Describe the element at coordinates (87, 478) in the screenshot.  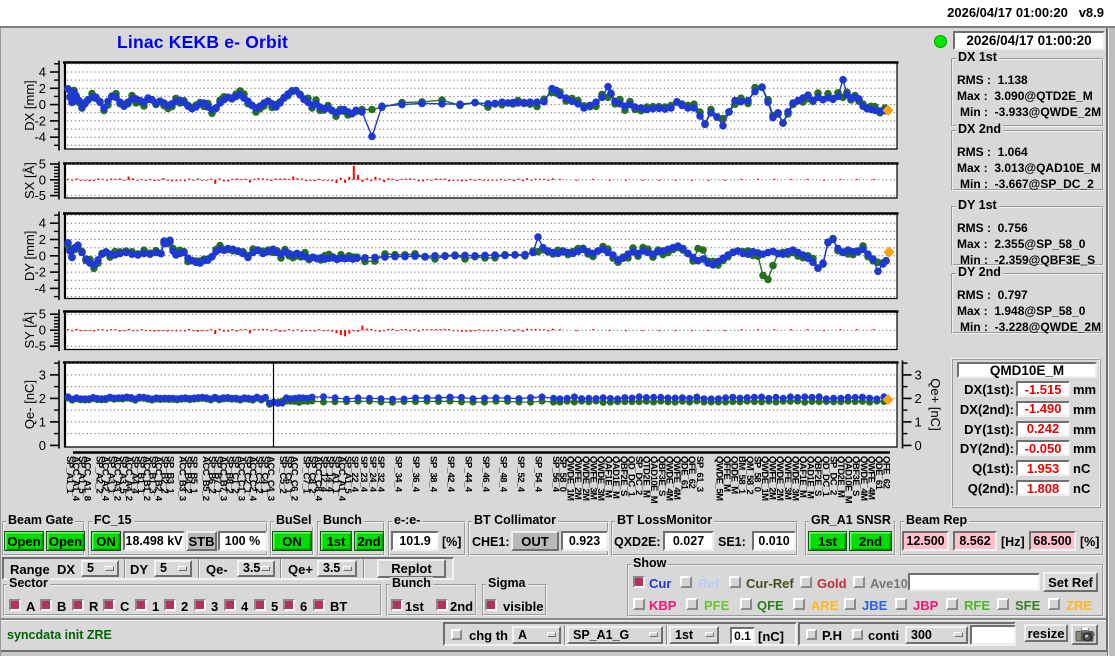
I see `svg-text: ACC_A1_8` at that location.